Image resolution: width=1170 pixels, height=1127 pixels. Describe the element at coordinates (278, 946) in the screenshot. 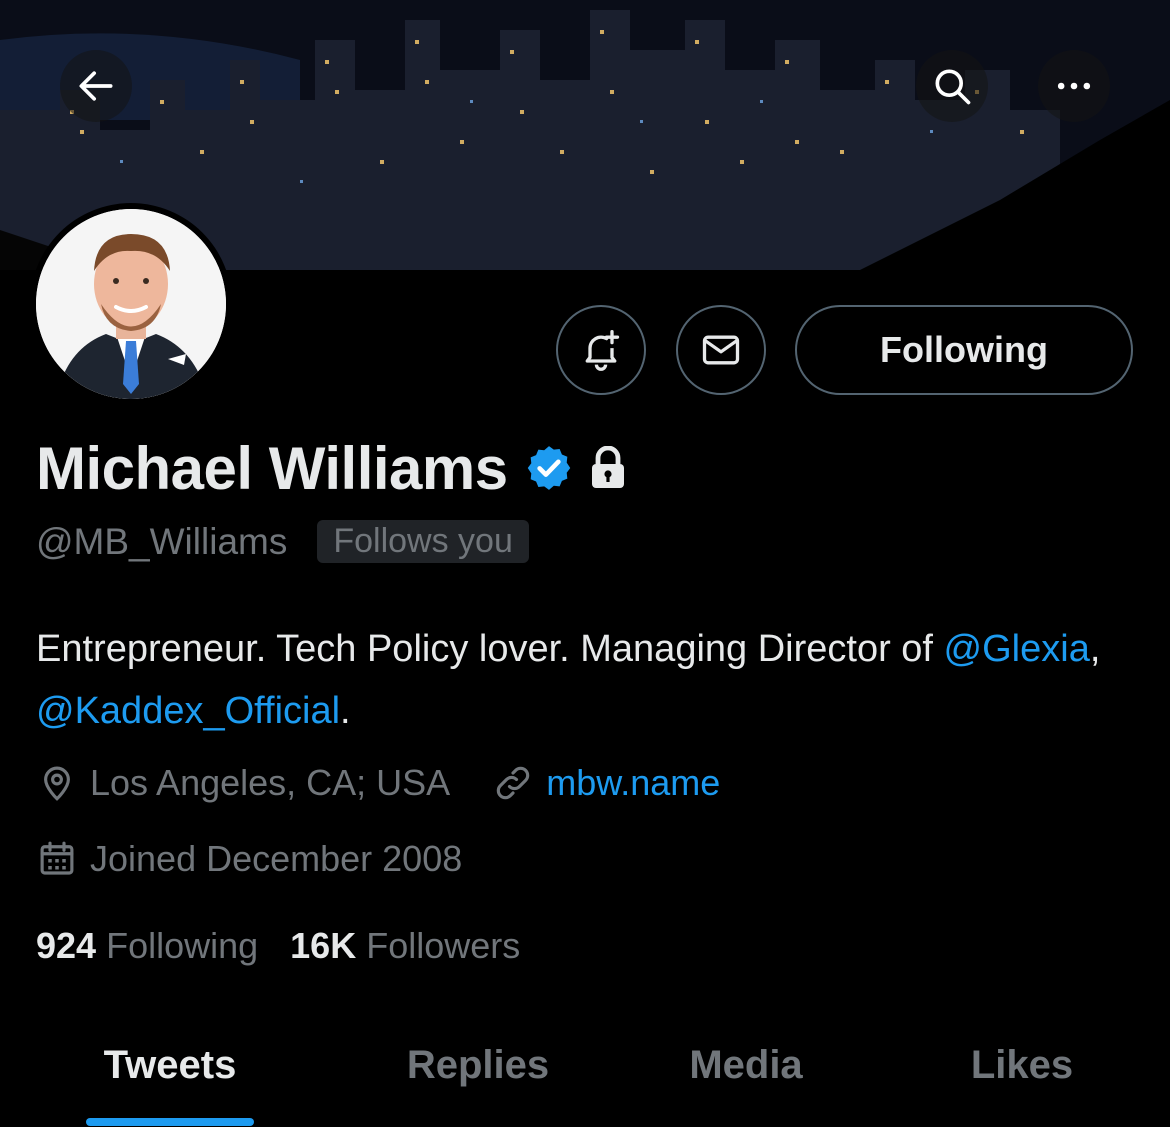

I see `follow-stats: 924 Following 16K Followers` at that location.